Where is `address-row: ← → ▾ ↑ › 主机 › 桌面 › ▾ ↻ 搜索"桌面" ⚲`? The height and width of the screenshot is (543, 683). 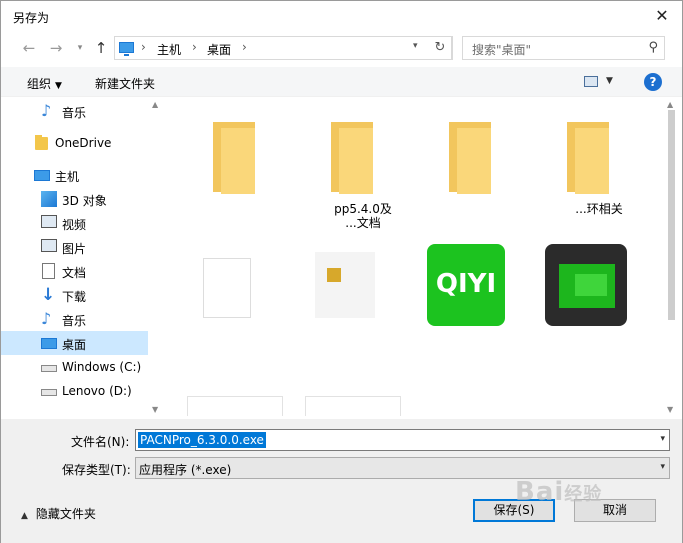
address-row: ← → ▾ ↑ › 主机 › 桌面 › ▾ ↻ 搜索"桌面" ⚲ is located at coordinates (341, 48).